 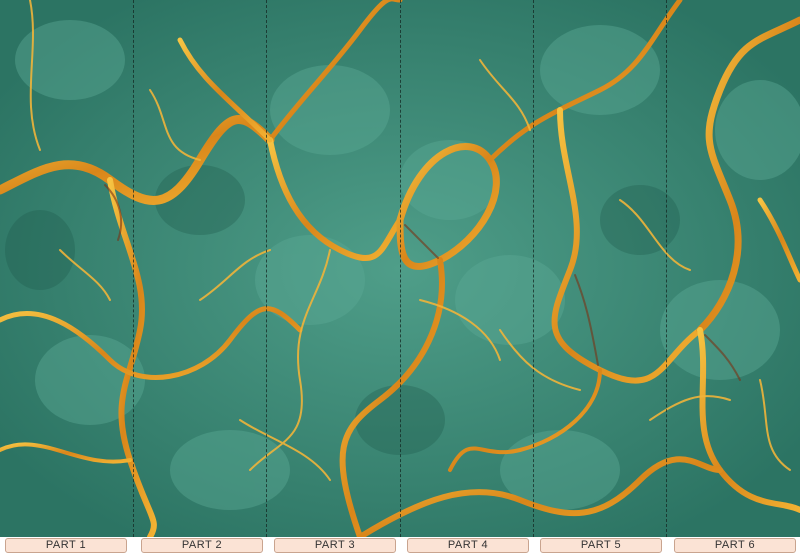 What do you see at coordinates (735, 545) in the screenshot?
I see `panel-label-6: PART 6` at bounding box center [735, 545].